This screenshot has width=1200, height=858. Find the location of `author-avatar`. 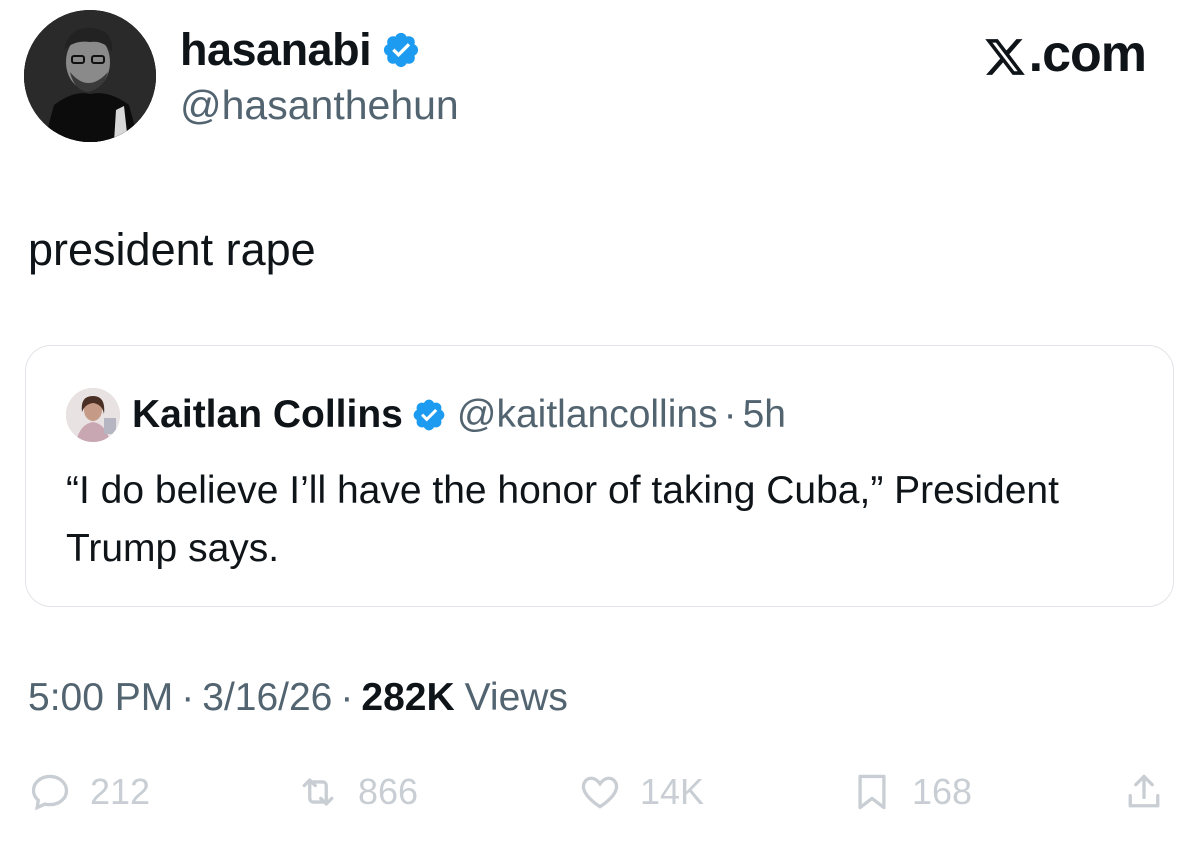

author-avatar is located at coordinates (90, 76).